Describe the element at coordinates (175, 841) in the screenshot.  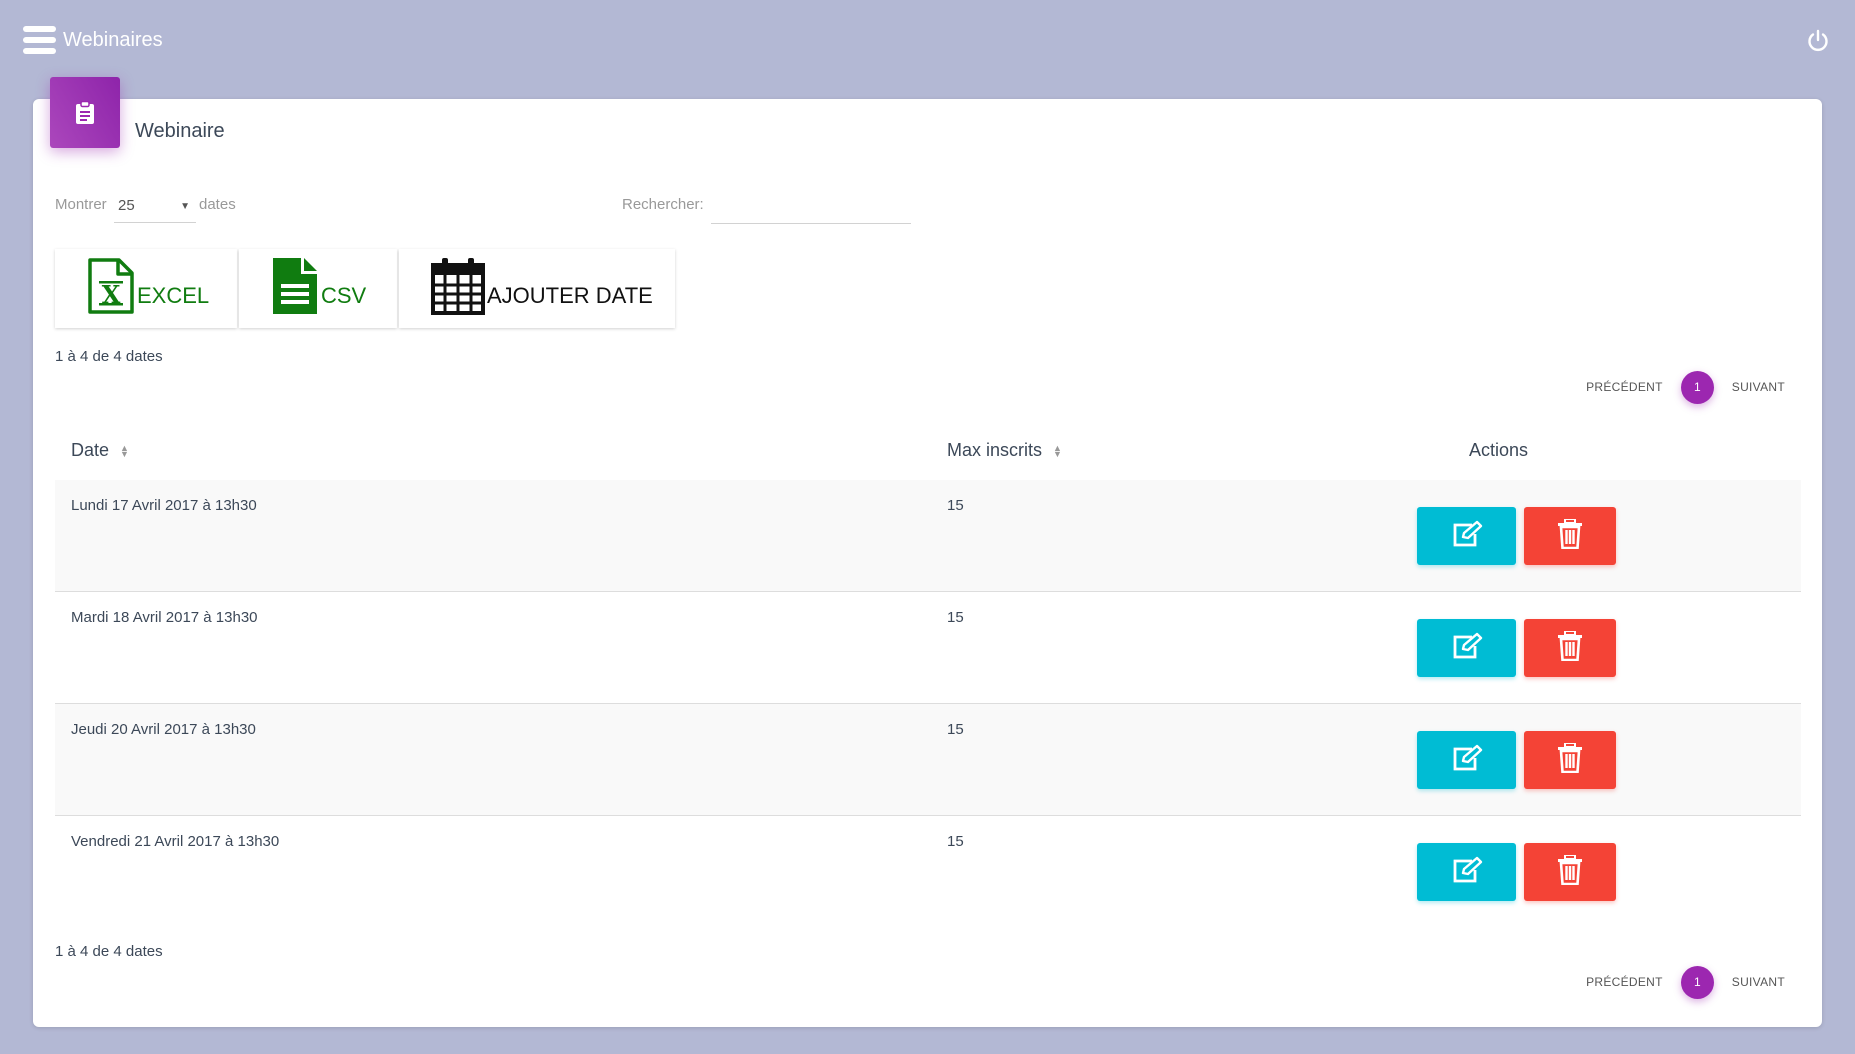
I see `date-cell: Vendredi 21 Avril 2017 à 13h30` at that location.